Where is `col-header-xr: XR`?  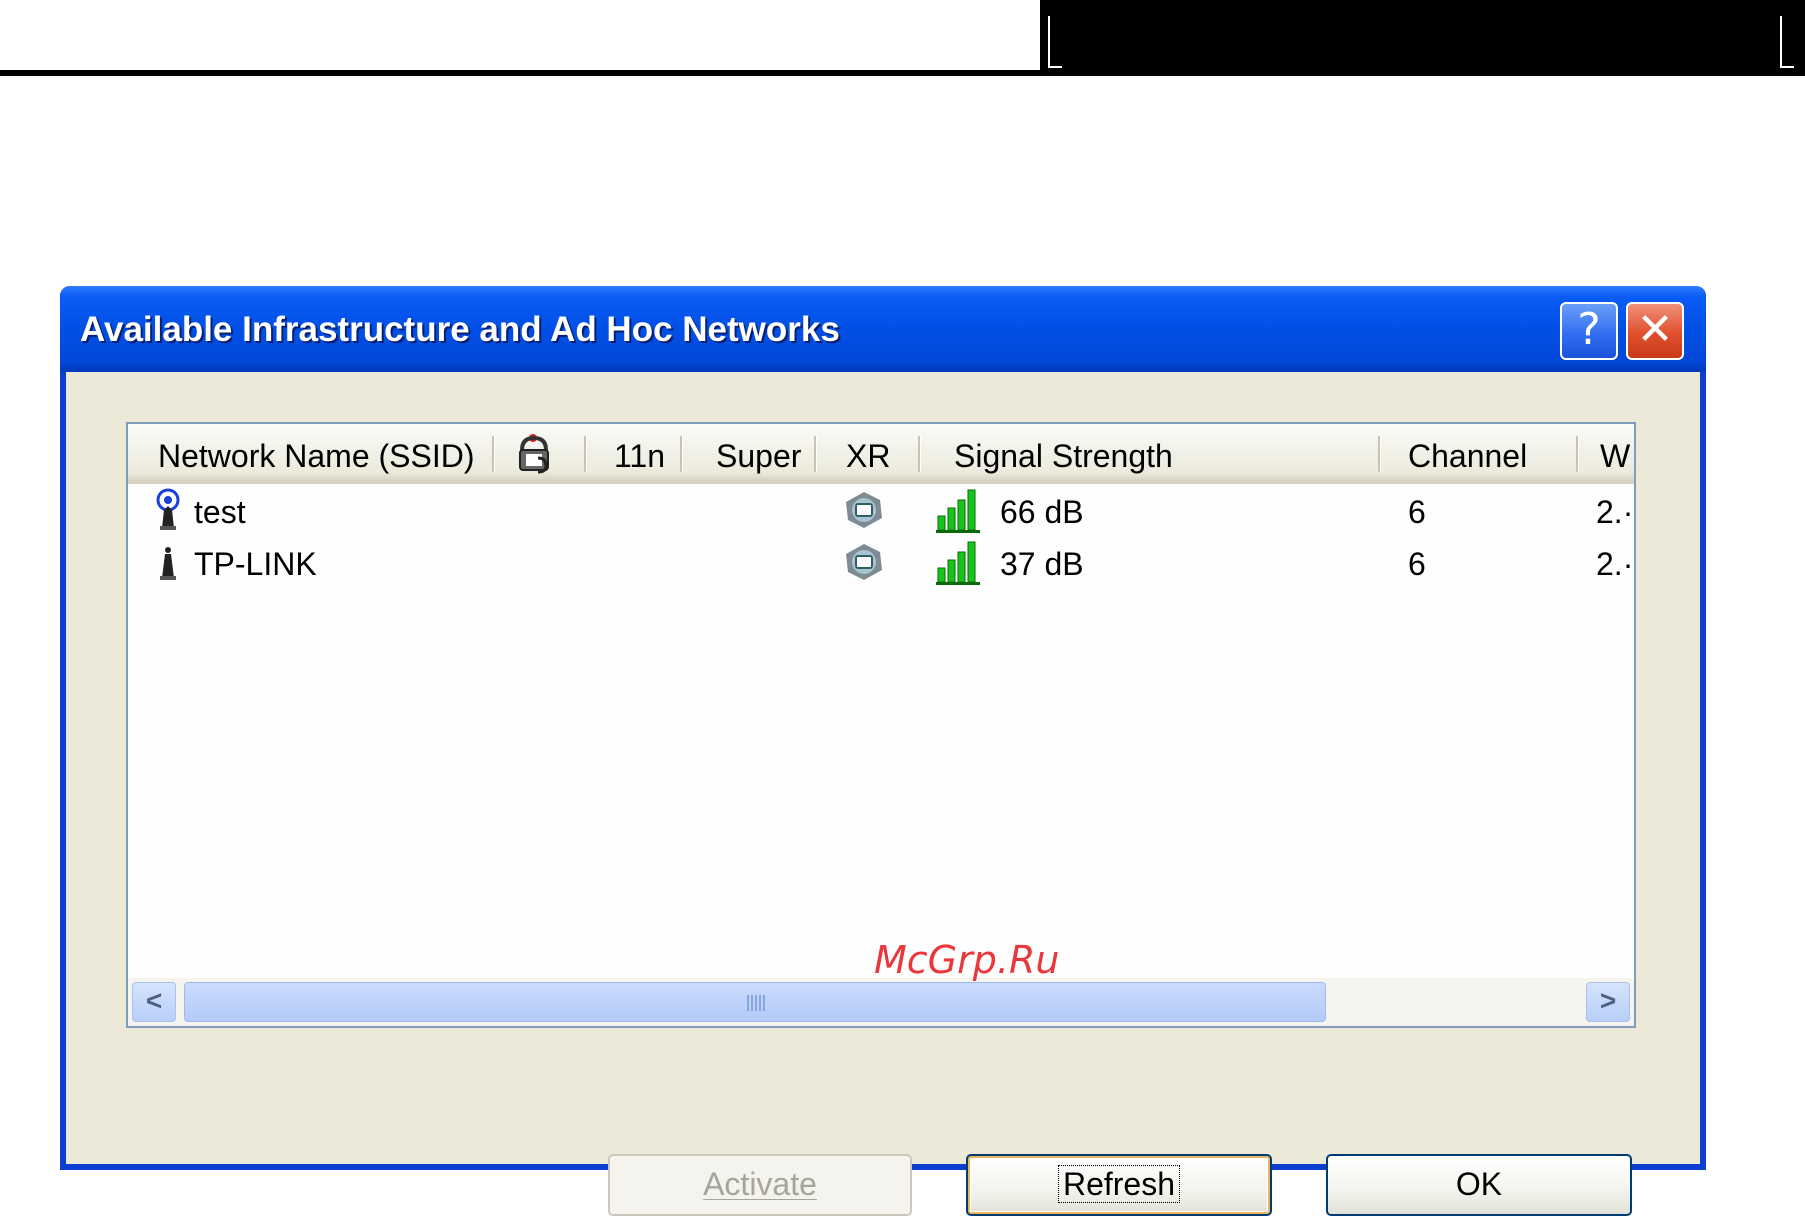
col-header-xr: XR is located at coordinates (868, 456).